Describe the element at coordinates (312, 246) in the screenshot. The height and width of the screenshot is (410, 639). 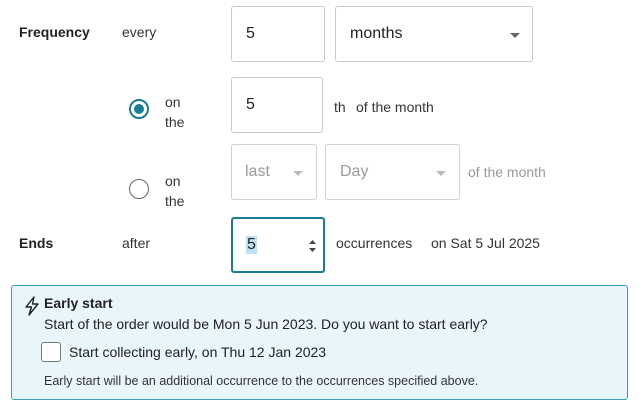
I see `spinner-arrows-icon` at that location.